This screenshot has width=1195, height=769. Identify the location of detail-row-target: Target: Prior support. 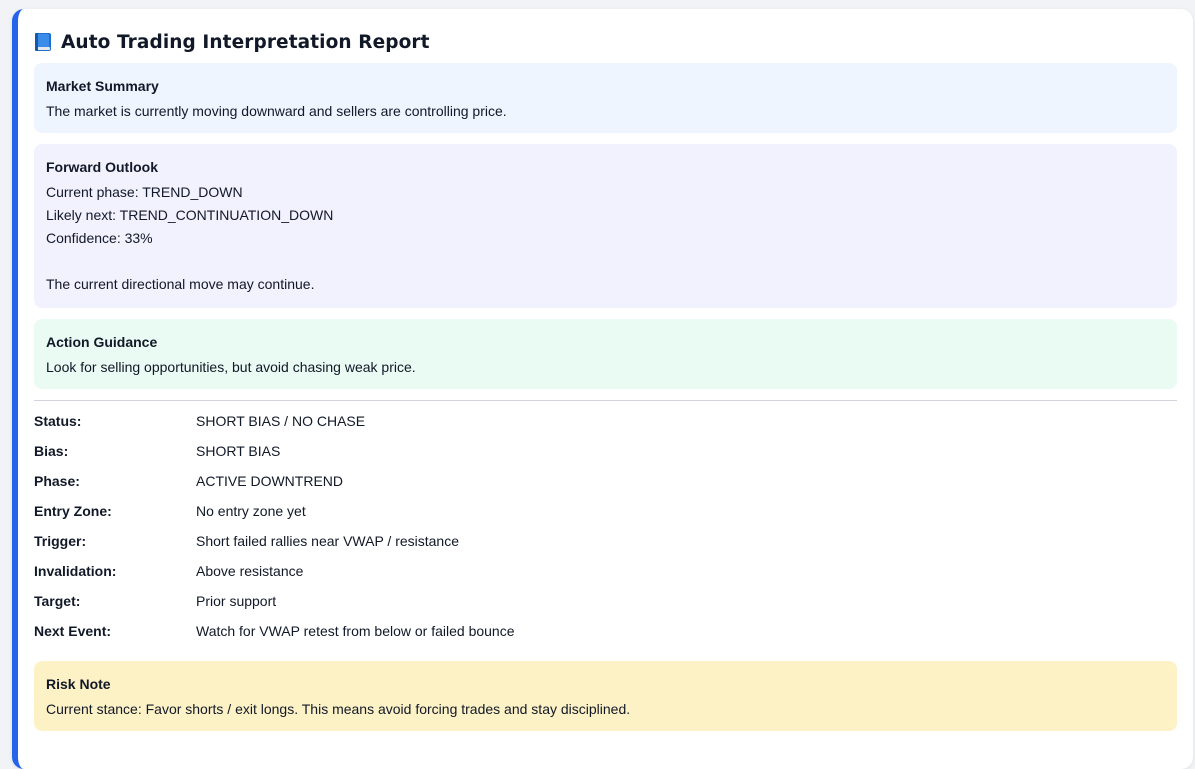
(605, 608).